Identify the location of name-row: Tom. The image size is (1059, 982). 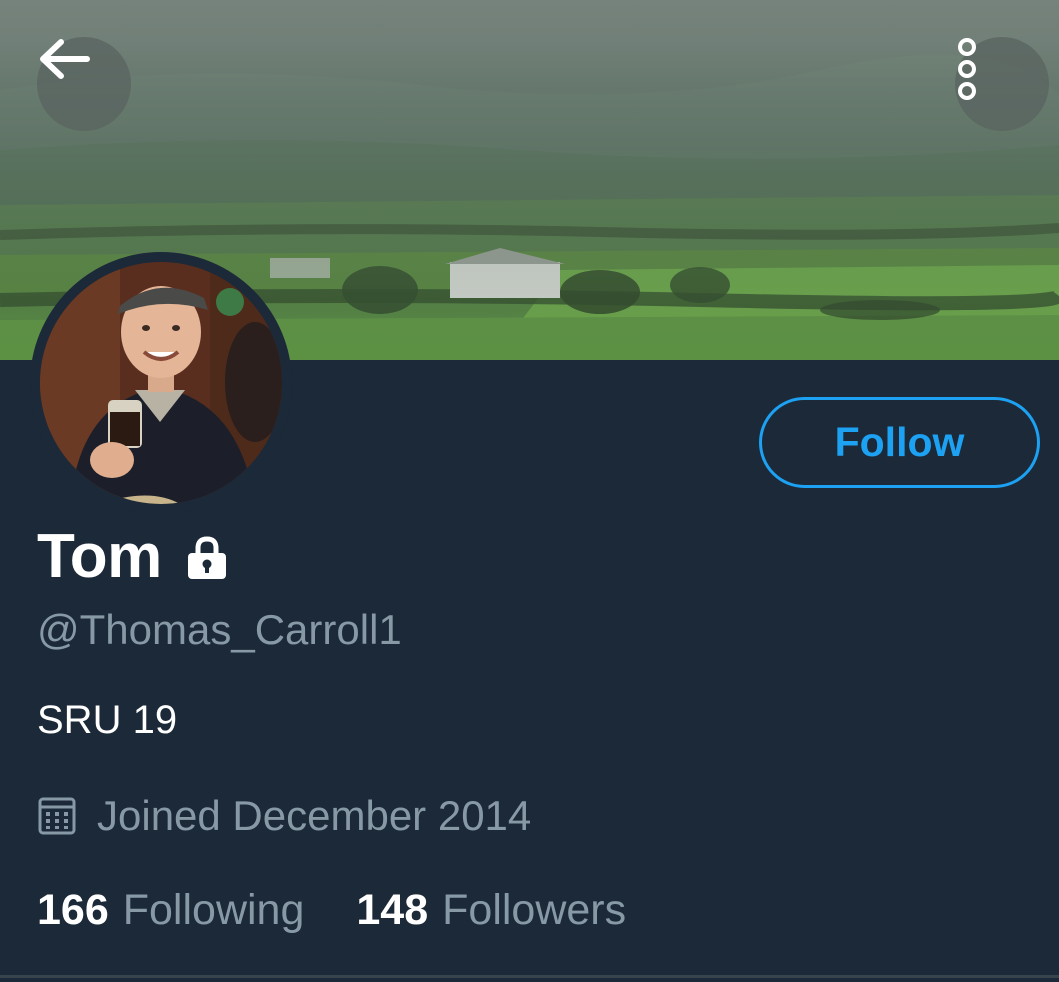
(133, 556).